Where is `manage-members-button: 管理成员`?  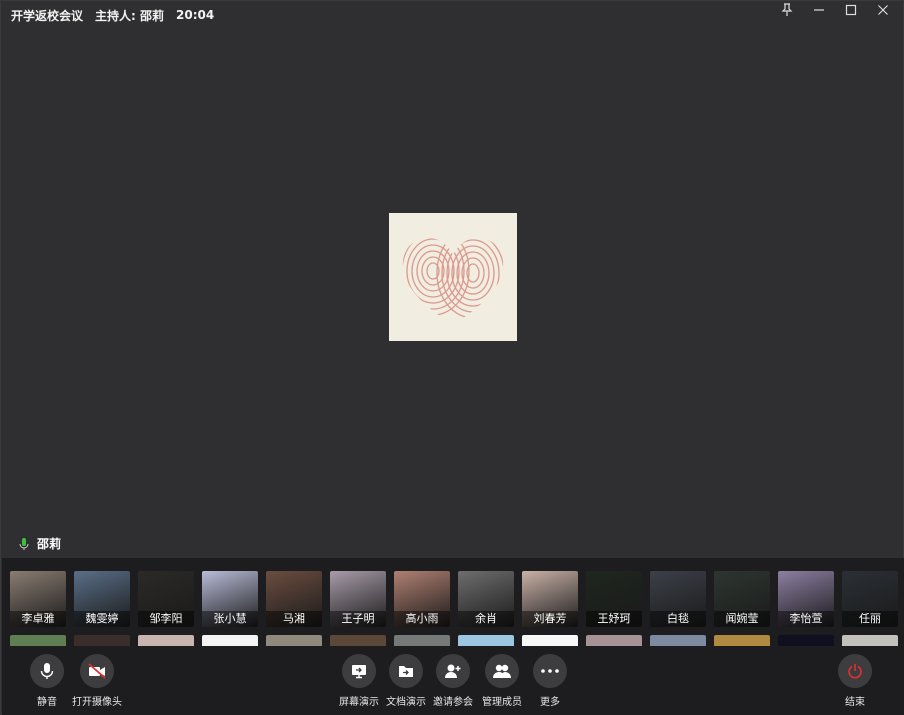 manage-members-button: 管理成员 is located at coordinates (502, 681).